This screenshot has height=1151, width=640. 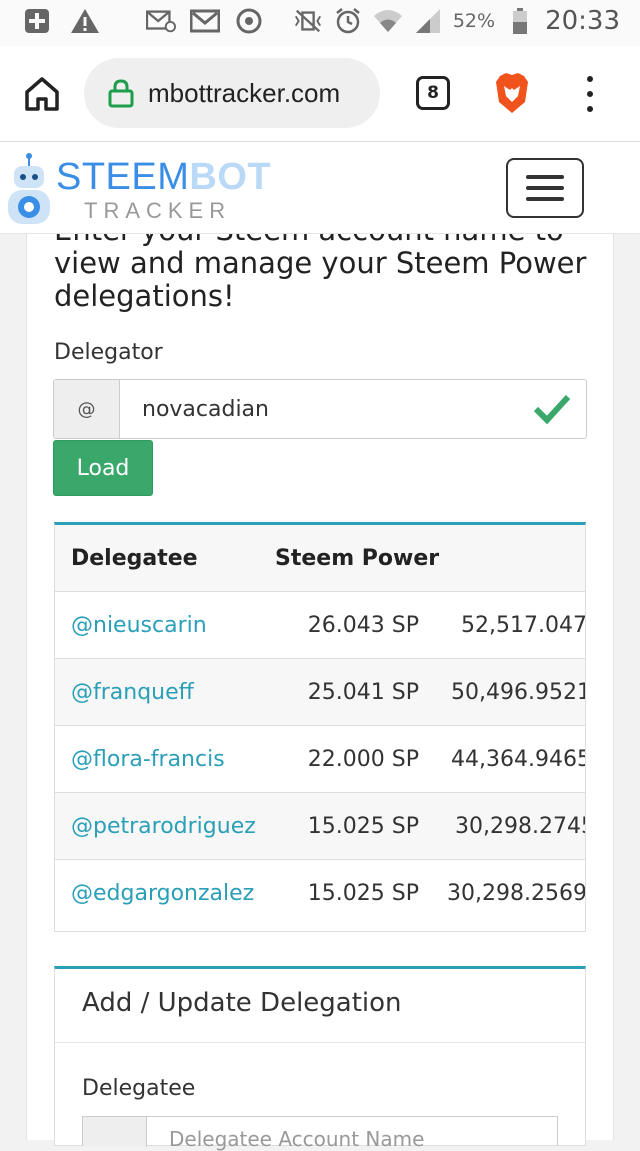 What do you see at coordinates (474, 21) in the screenshot?
I see `battery-percentage: 52%` at bounding box center [474, 21].